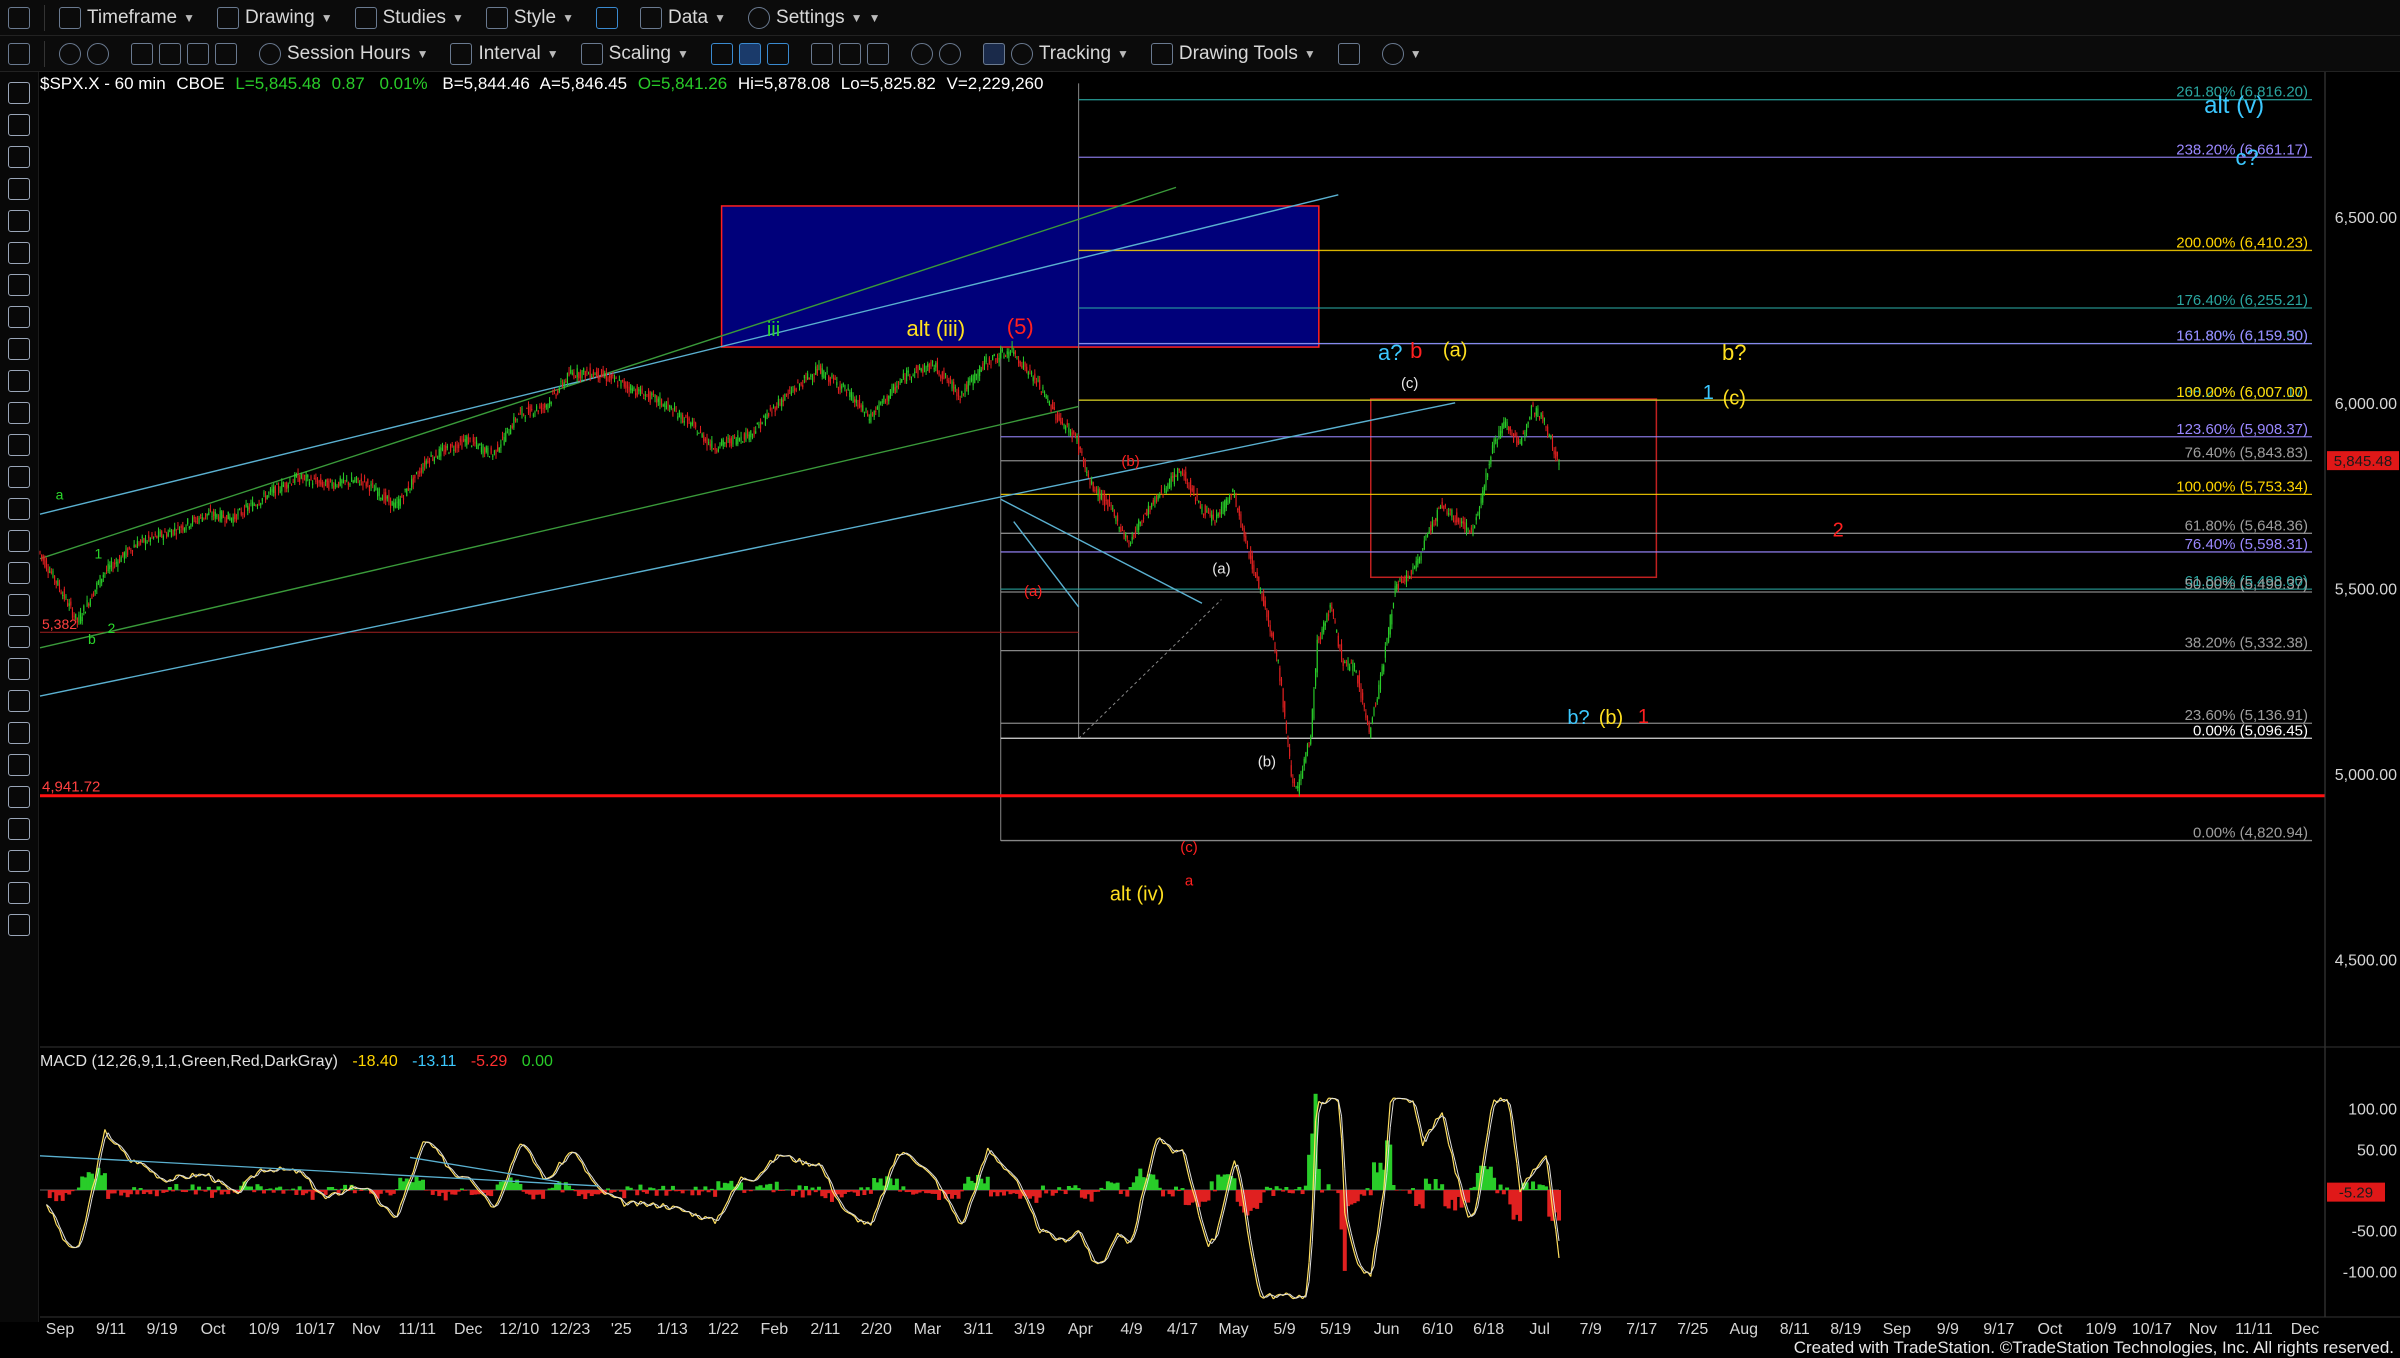 The height and width of the screenshot is (1358, 2400). I want to click on scaling-menu: Scaling ▼, so click(635, 54).